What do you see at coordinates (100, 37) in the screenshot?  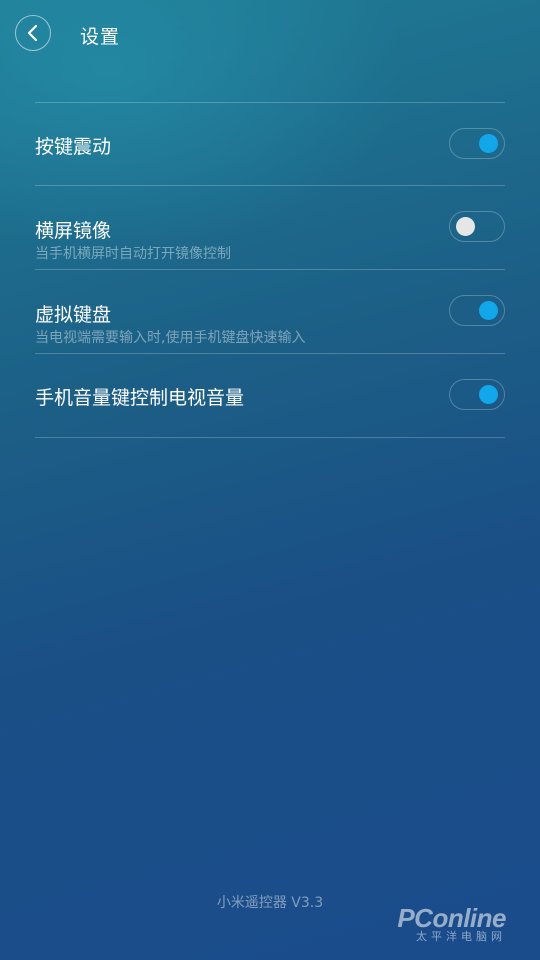 I see `page-title: 设置` at bounding box center [100, 37].